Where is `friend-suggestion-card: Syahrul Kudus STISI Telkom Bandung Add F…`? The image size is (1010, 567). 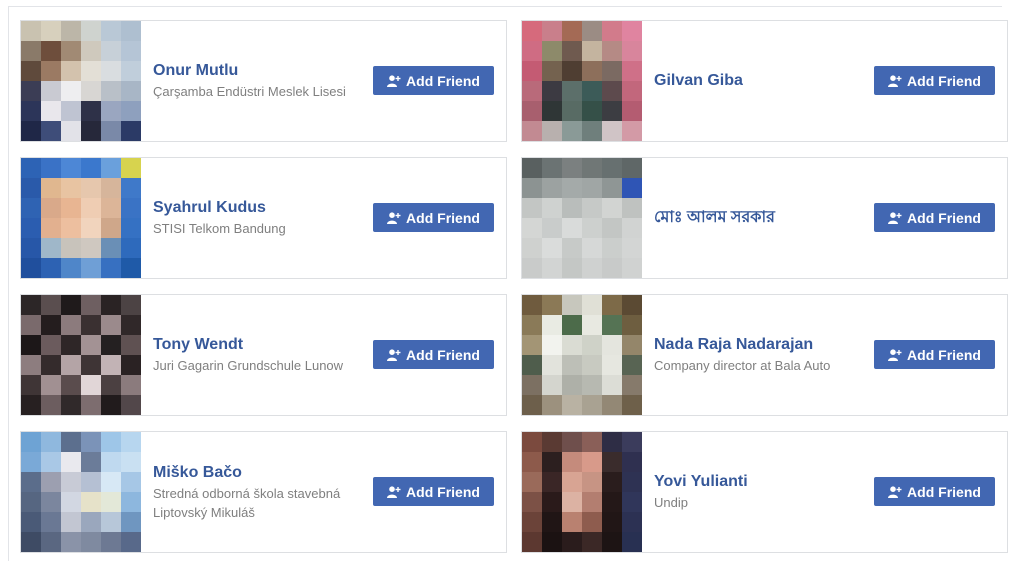
friend-suggestion-card: Syahrul Kudus STISI Telkom Bandung Add F… is located at coordinates (263, 218).